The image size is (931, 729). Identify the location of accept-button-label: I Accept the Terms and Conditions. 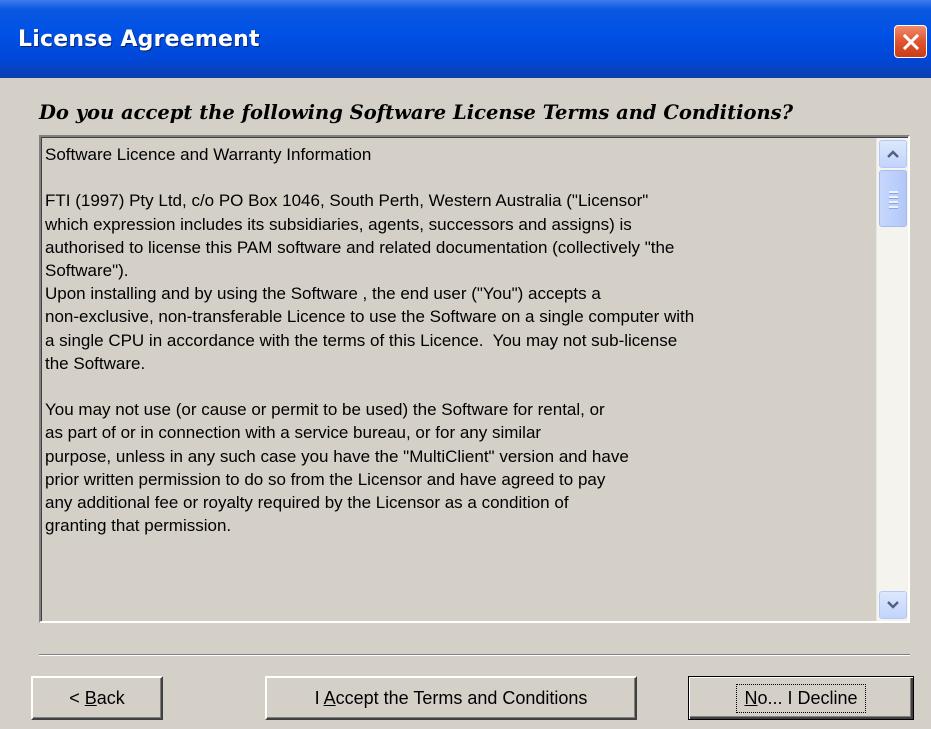
(451, 697).